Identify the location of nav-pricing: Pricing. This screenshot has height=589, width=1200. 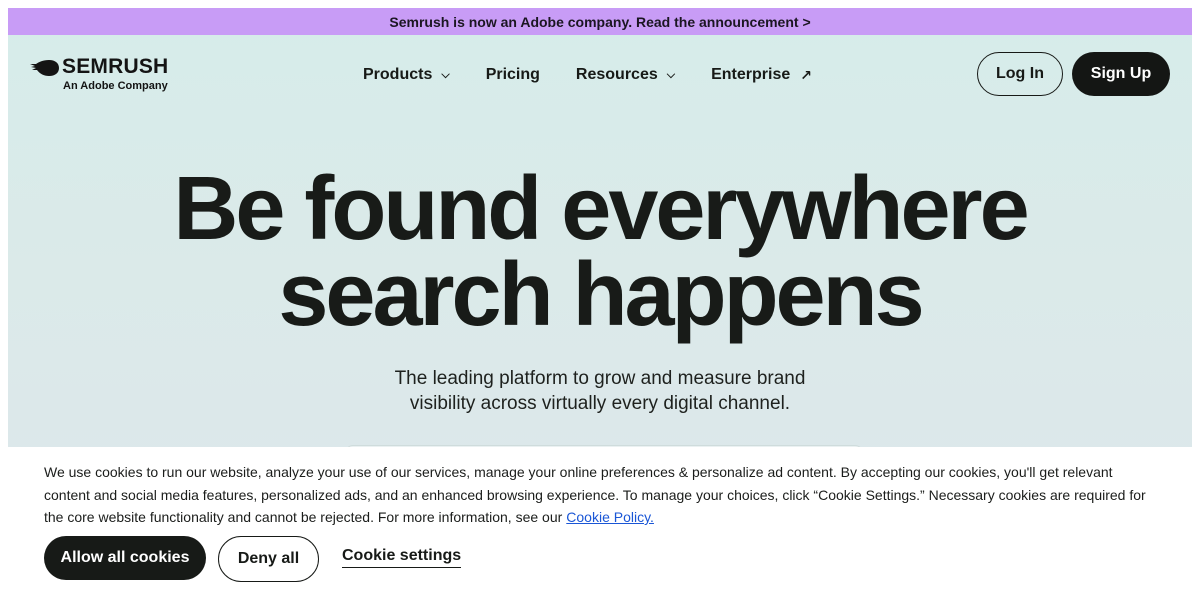
(513, 75).